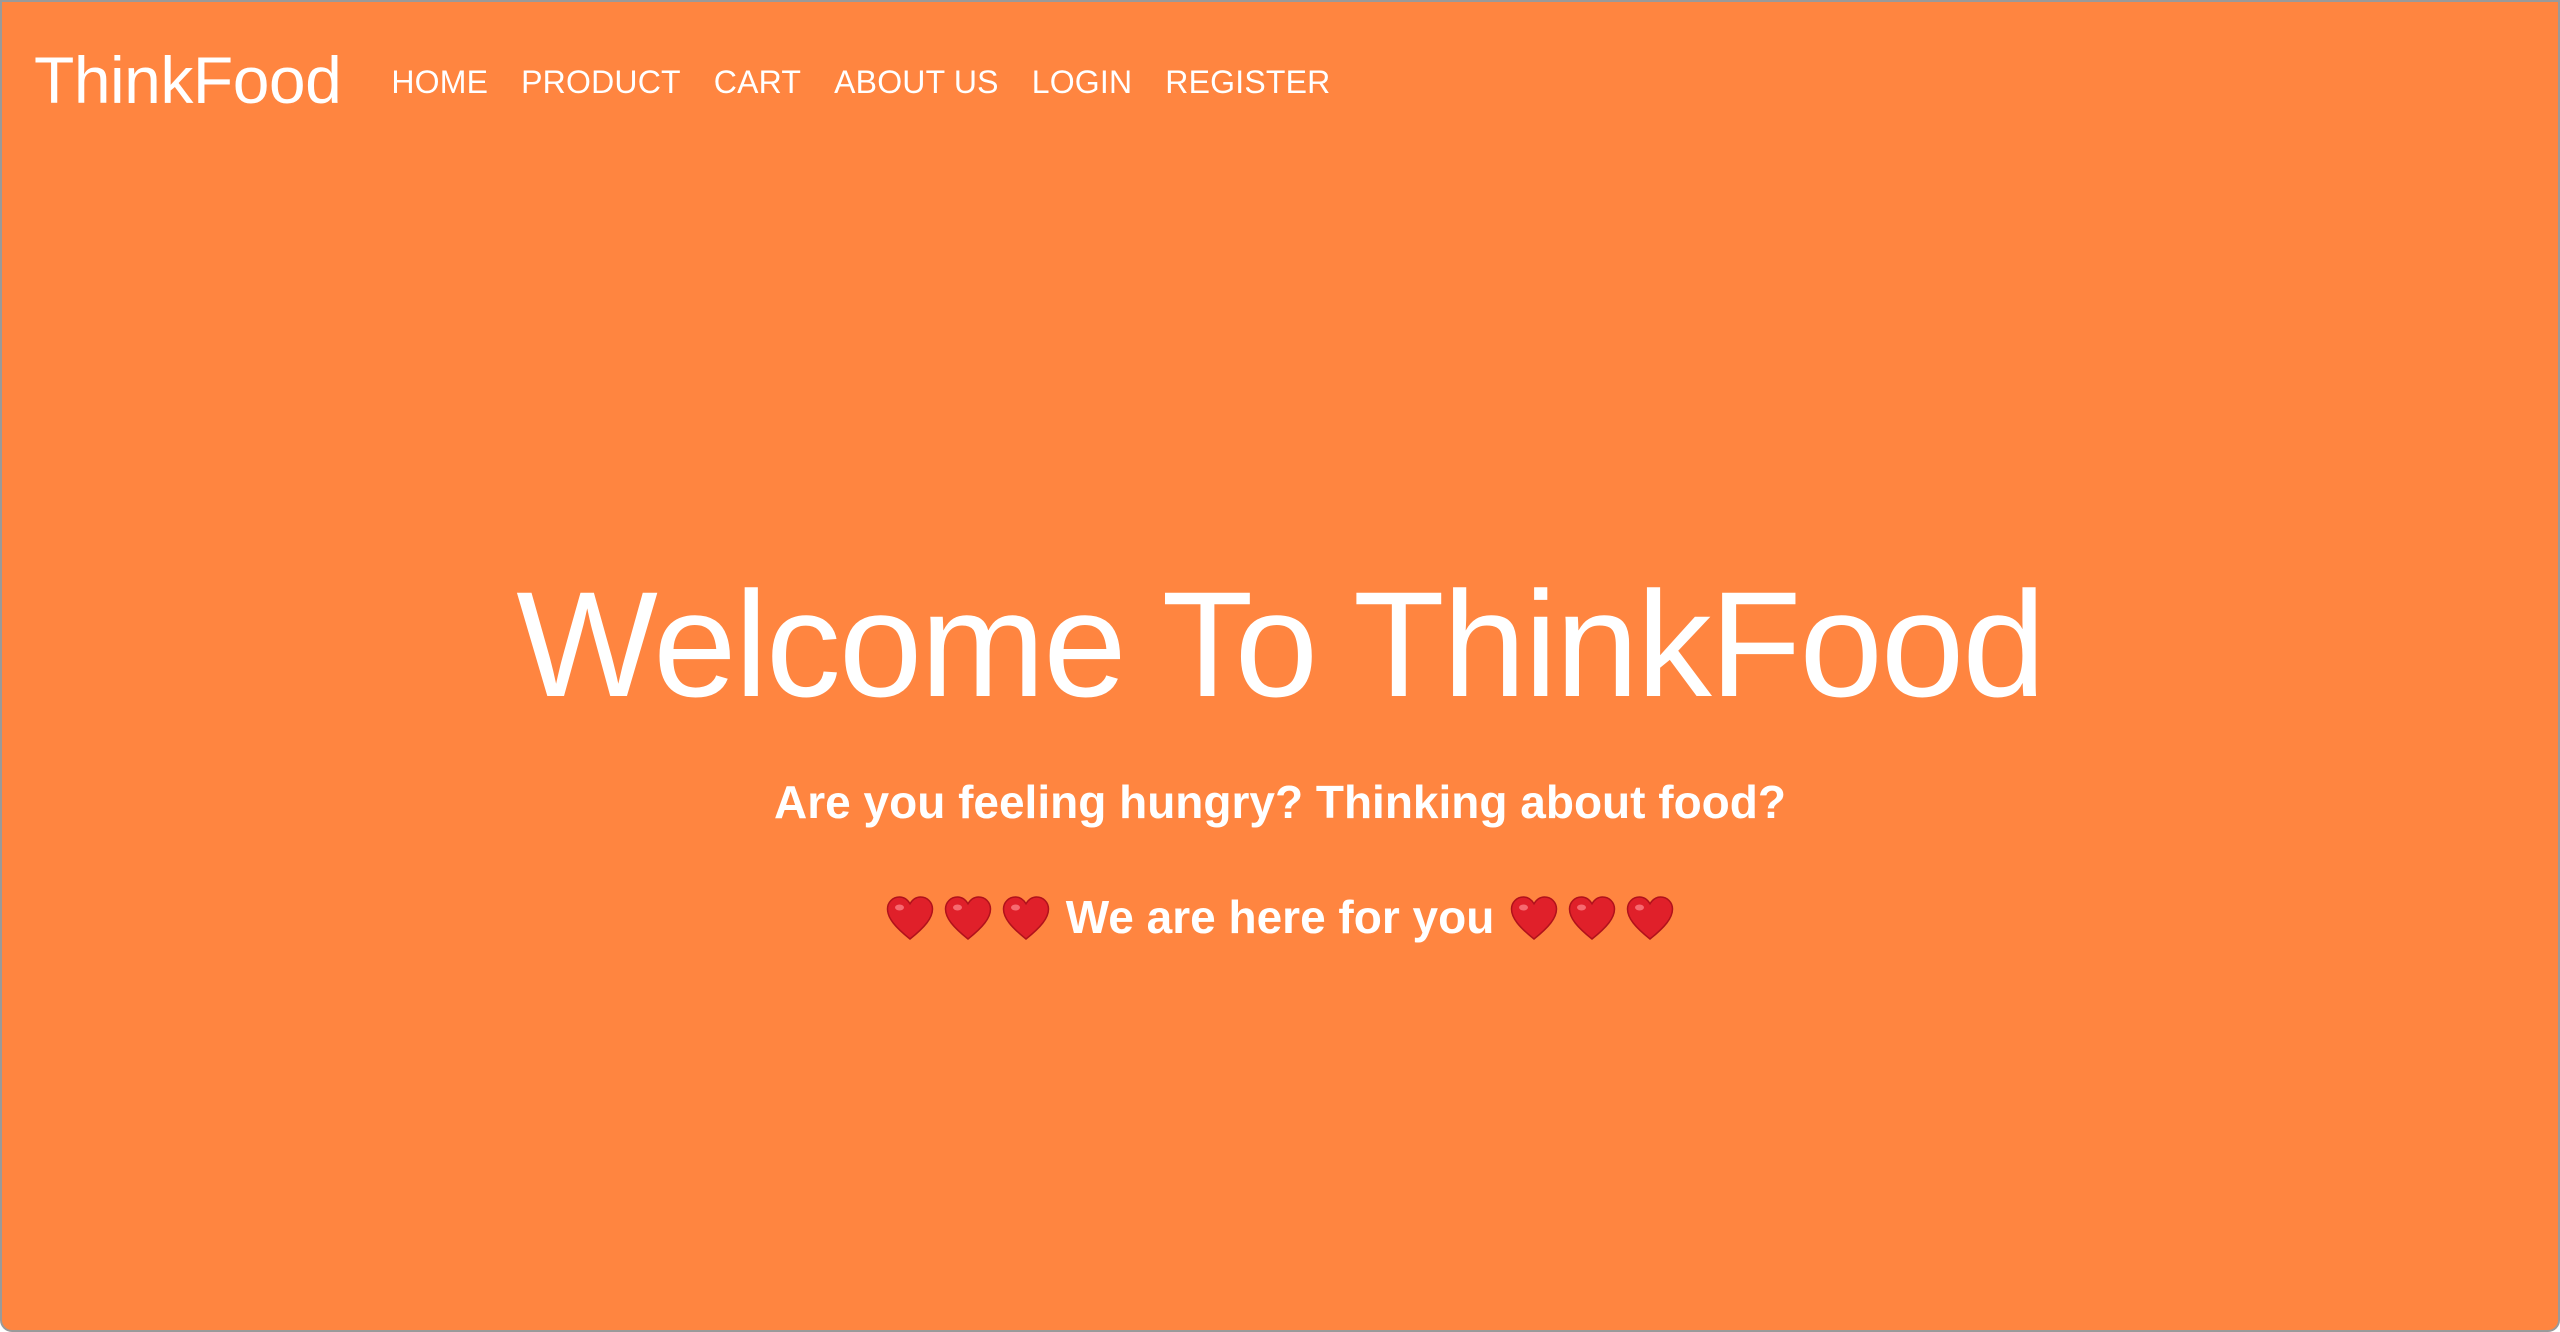 The height and width of the screenshot is (1332, 2560). What do you see at coordinates (757, 82) in the screenshot?
I see `nav-link-cart: CART` at bounding box center [757, 82].